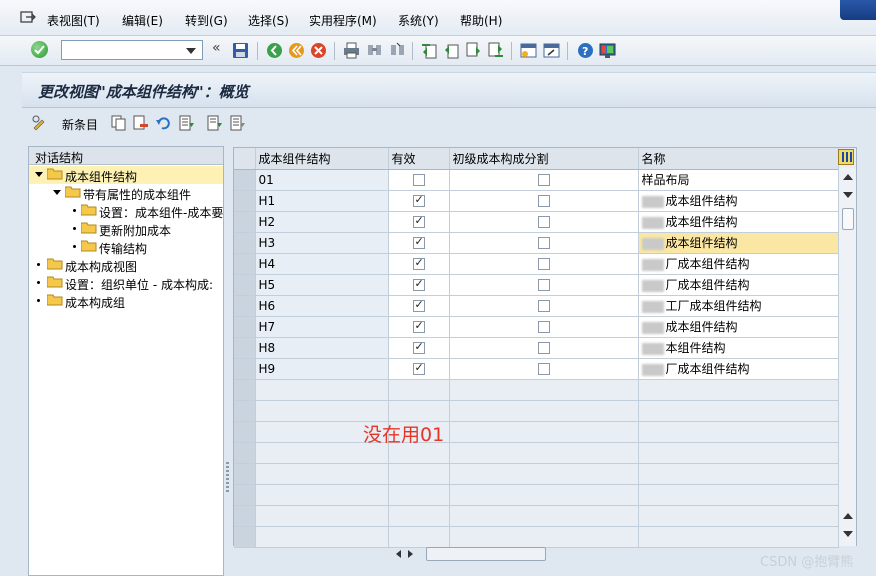  What do you see at coordinates (245, 159) in the screenshot?
I see `select-all-cell` at bounding box center [245, 159].